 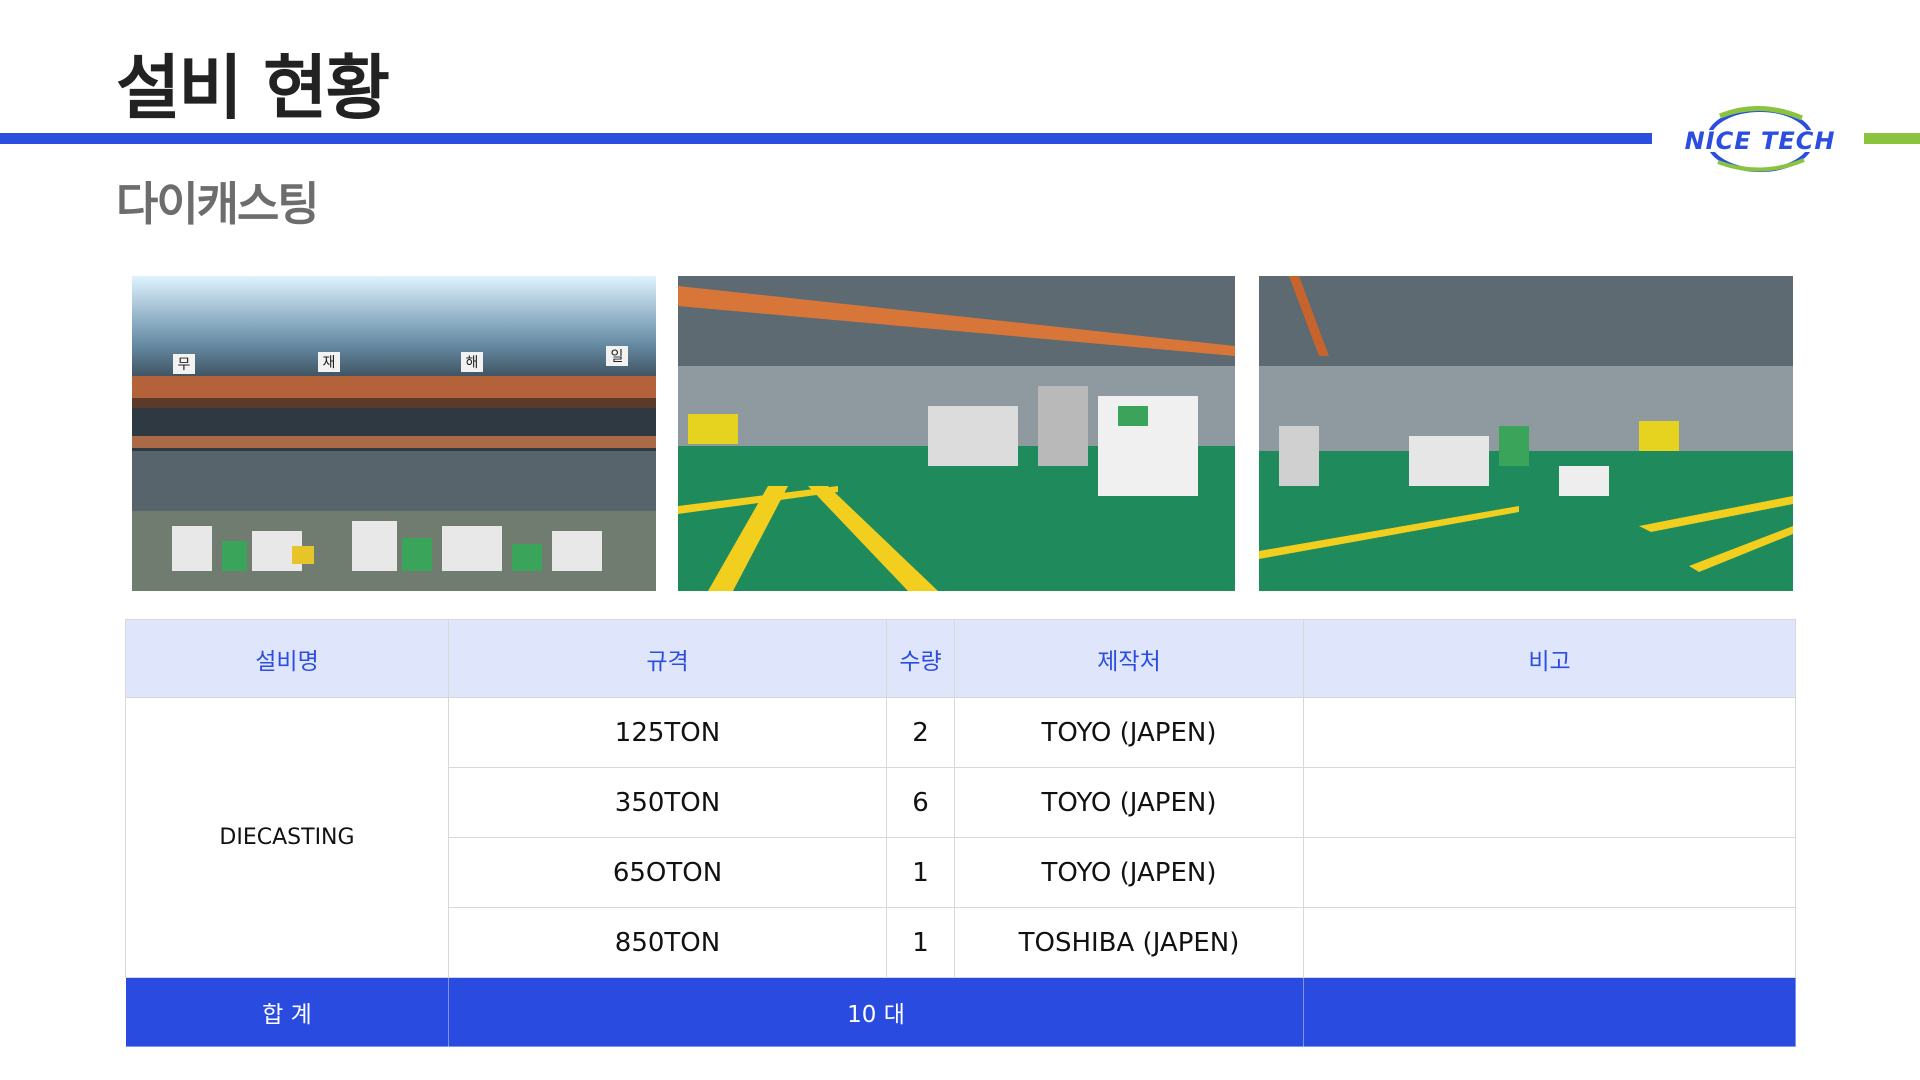 I want to click on spec-cell: 65OTON, so click(x=667, y=872).